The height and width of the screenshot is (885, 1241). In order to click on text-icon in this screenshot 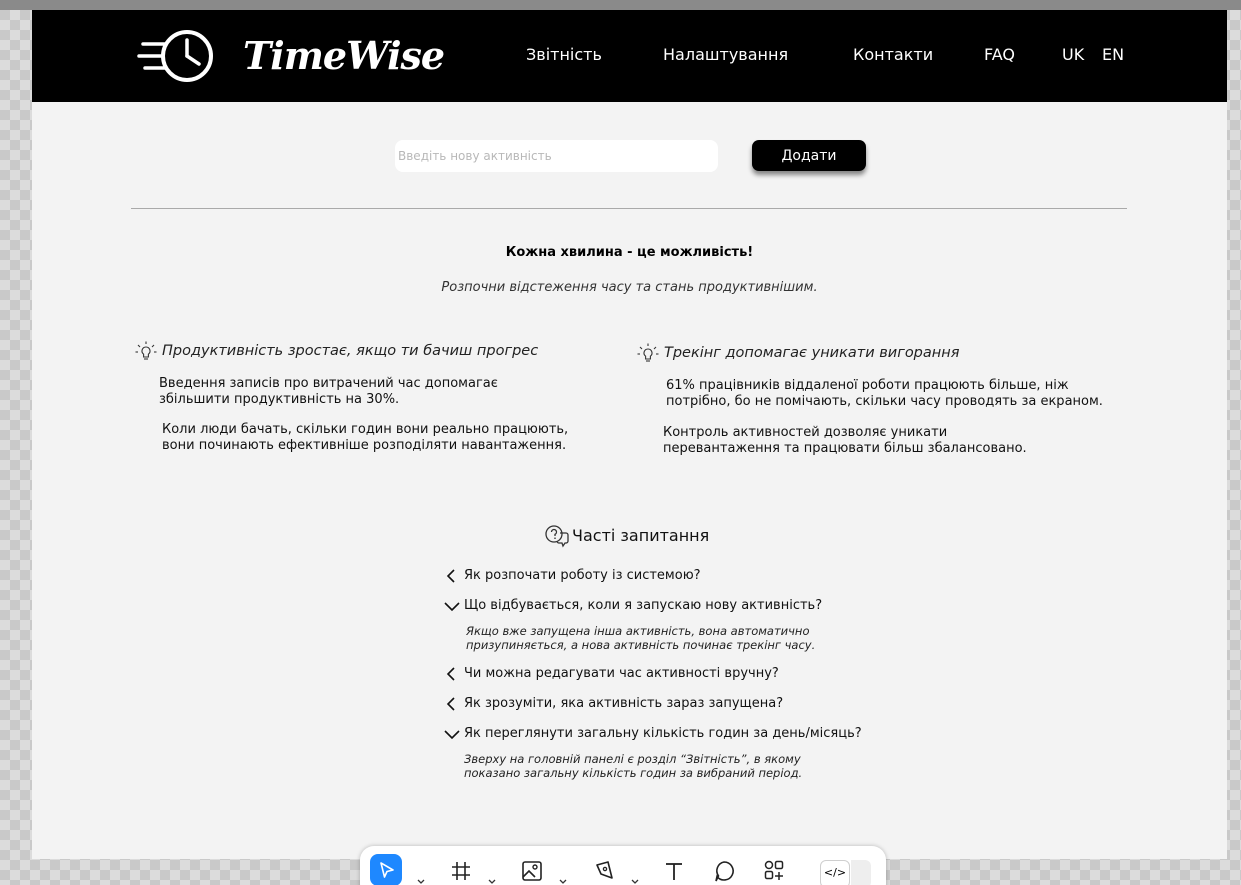, I will do `click(674, 869)`.